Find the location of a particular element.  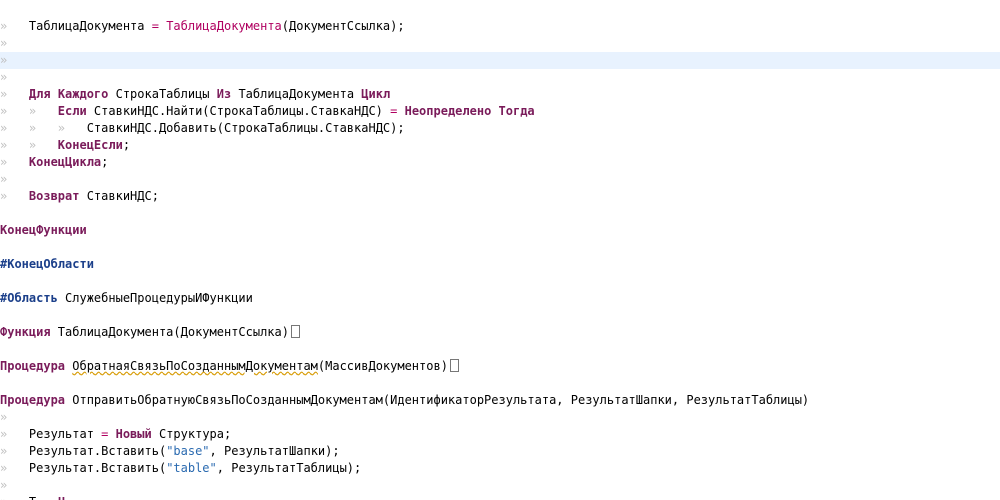

code-line: » Возврат СтавкиНДС; is located at coordinates (500, 196).